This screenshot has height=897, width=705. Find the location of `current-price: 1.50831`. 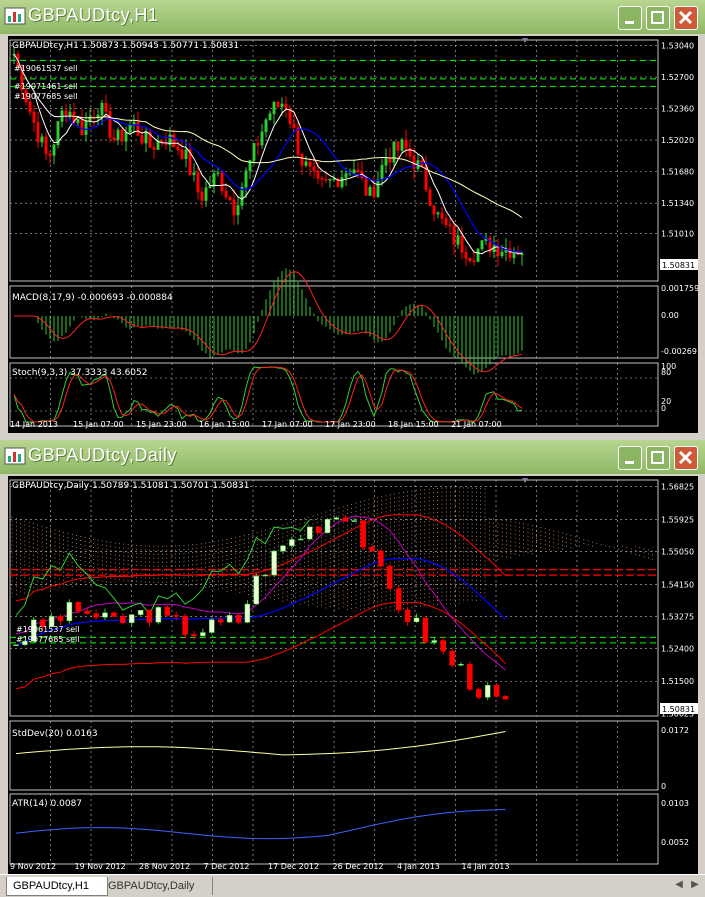

current-price: 1.50831 is located at coordinates (678, 709).